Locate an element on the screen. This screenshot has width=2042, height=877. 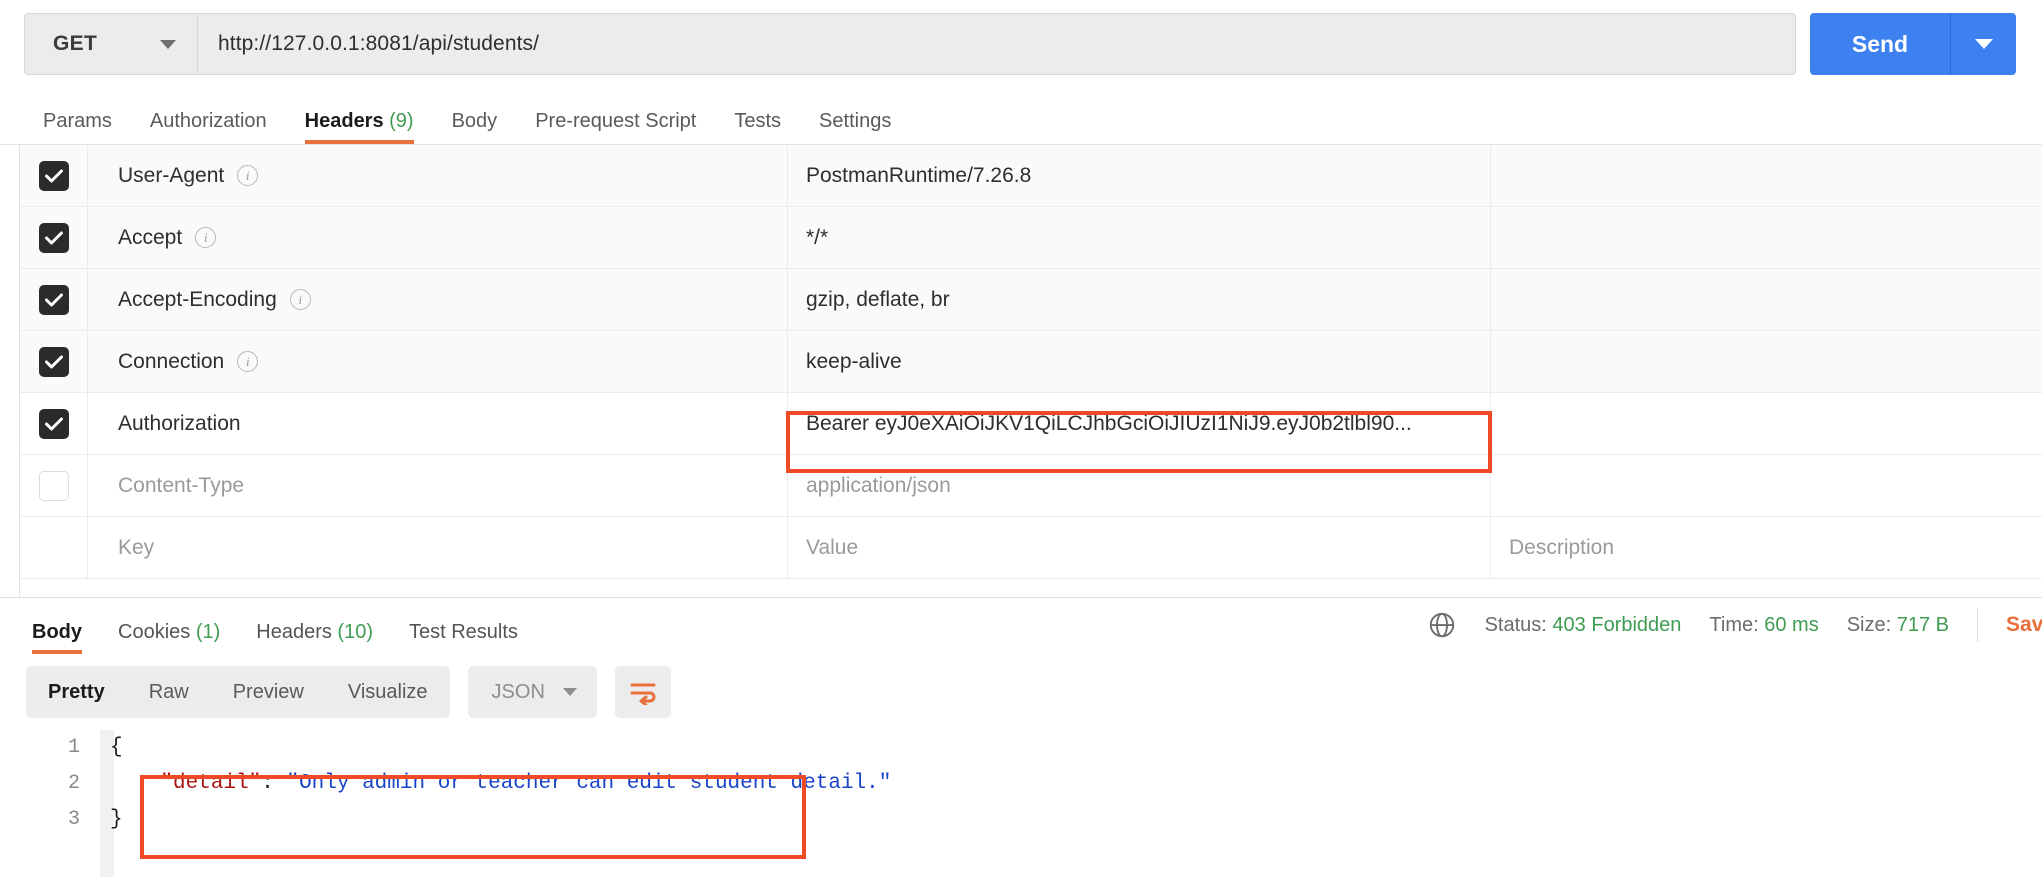
response-tab-body: Body is located at coordinates (57, 637).